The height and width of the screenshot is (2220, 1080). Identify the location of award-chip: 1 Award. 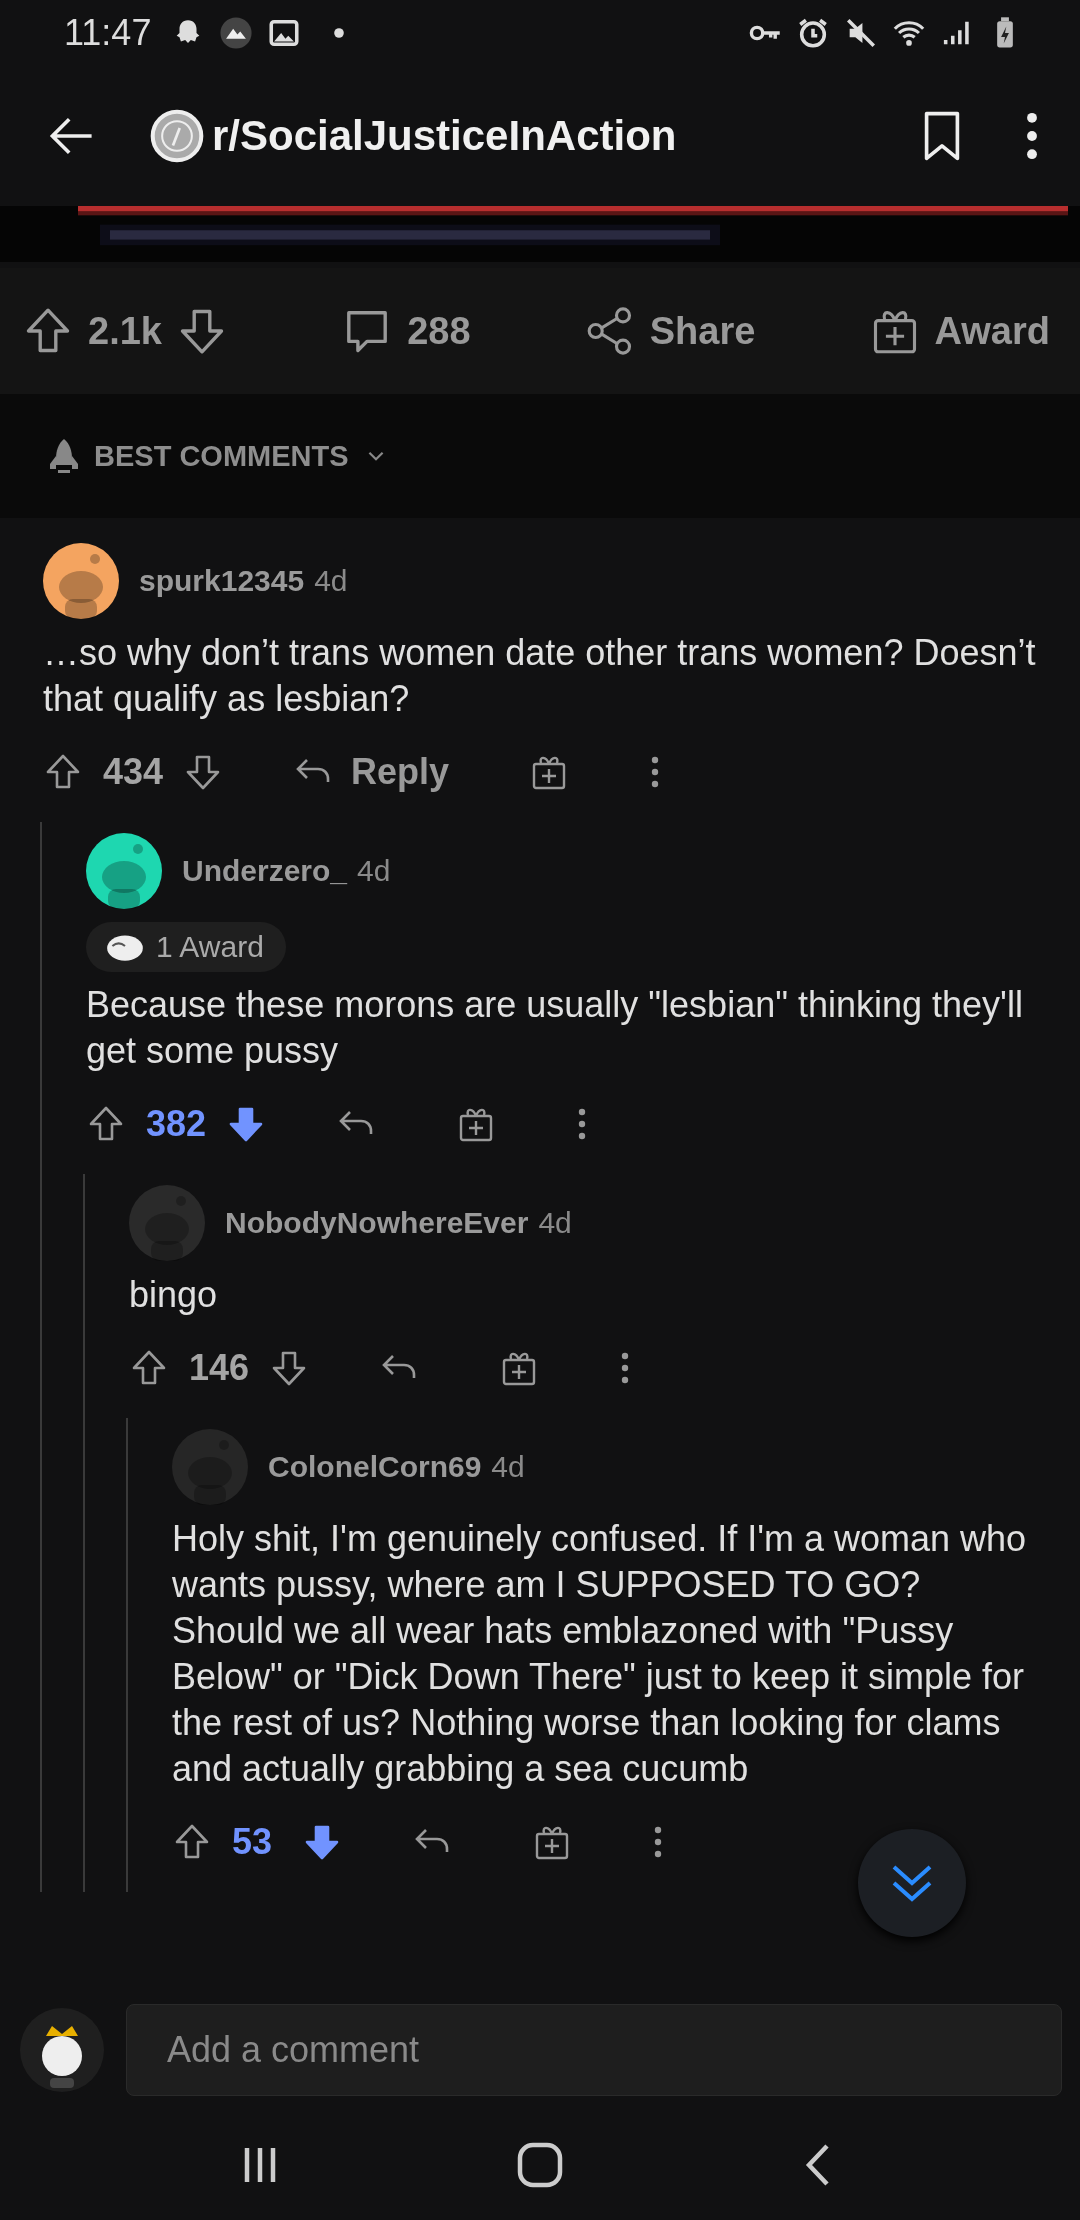
(186, 947).